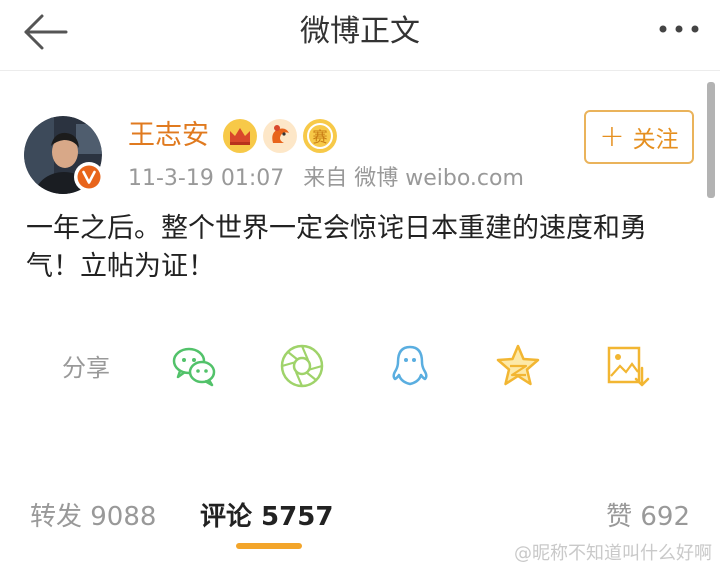 This screenshot has width=720, height=573. What do you see at coordinates (194, 366) in the screenshot?
I see `wechat-icon` at bounding box center [194, 366].